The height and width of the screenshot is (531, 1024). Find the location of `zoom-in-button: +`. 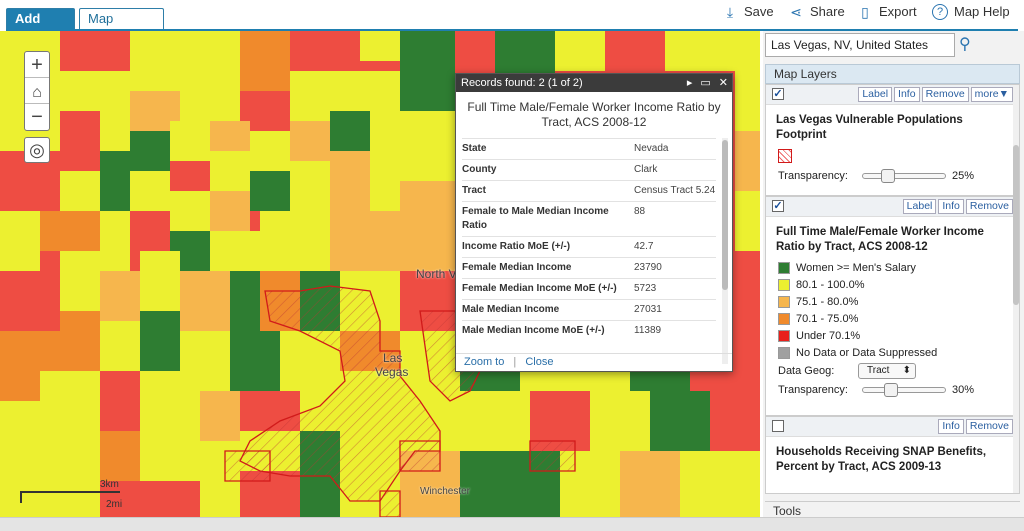

zoom-in-button: + is located at coordinates (37, 65).